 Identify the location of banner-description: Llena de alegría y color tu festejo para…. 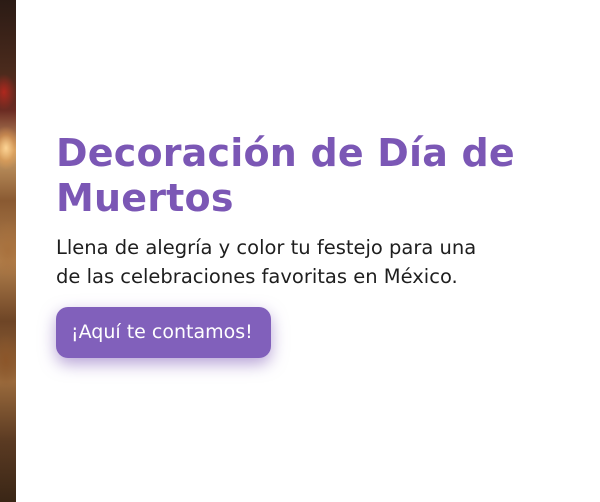
(266, 262).